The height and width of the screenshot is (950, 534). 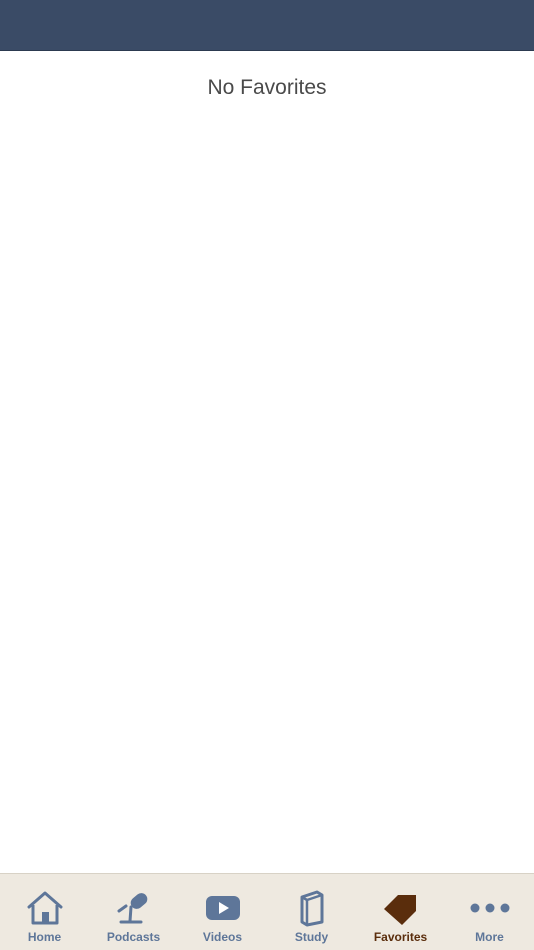 I want to click on tab-study-label: Study, so click(x=311, y=937).